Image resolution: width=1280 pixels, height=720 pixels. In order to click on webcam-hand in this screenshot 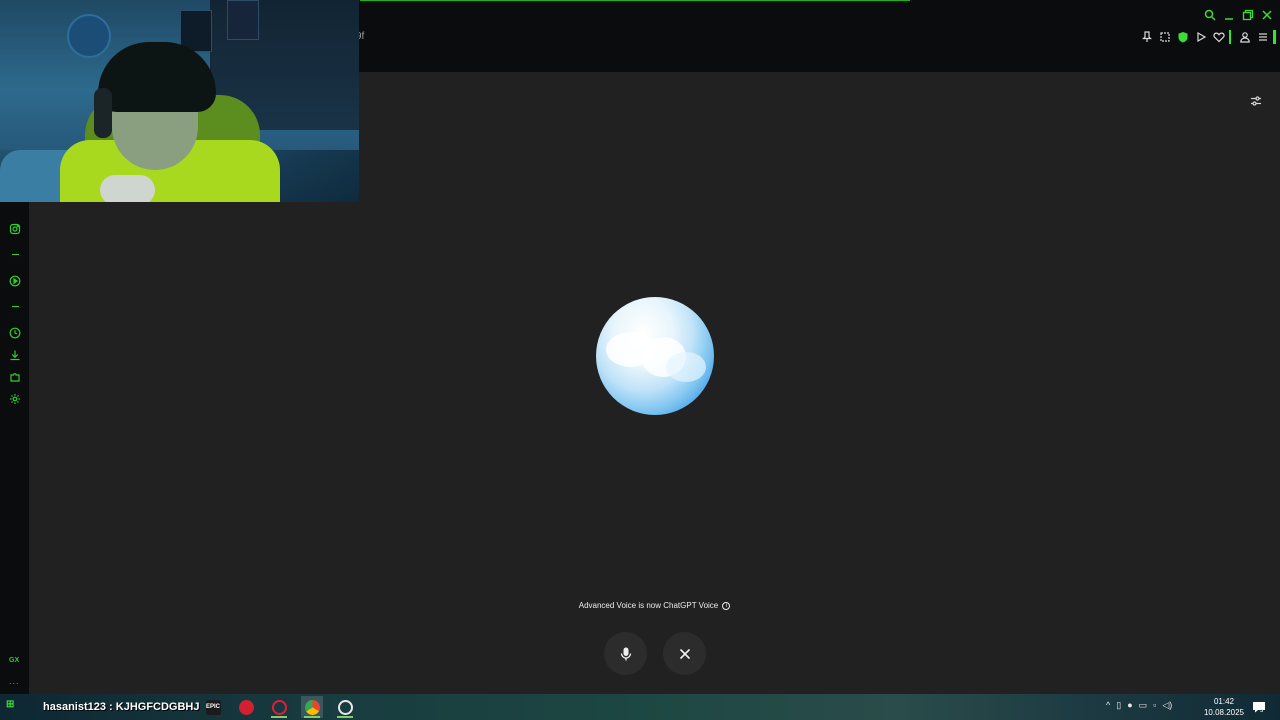, I will do `click(127, 188)`.